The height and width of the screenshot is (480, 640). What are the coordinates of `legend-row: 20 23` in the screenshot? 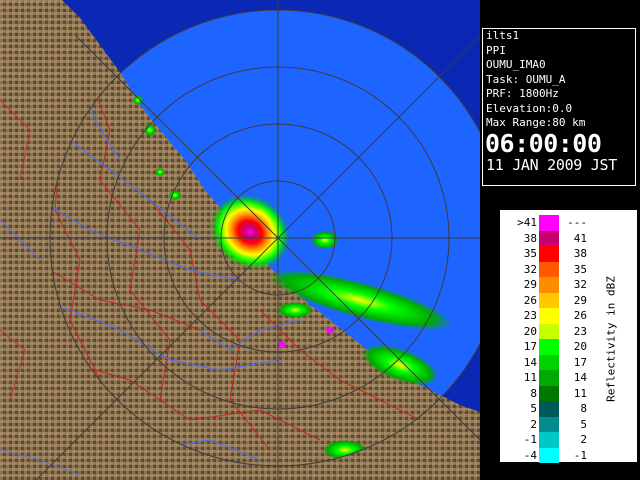 It's located at (549, 331).